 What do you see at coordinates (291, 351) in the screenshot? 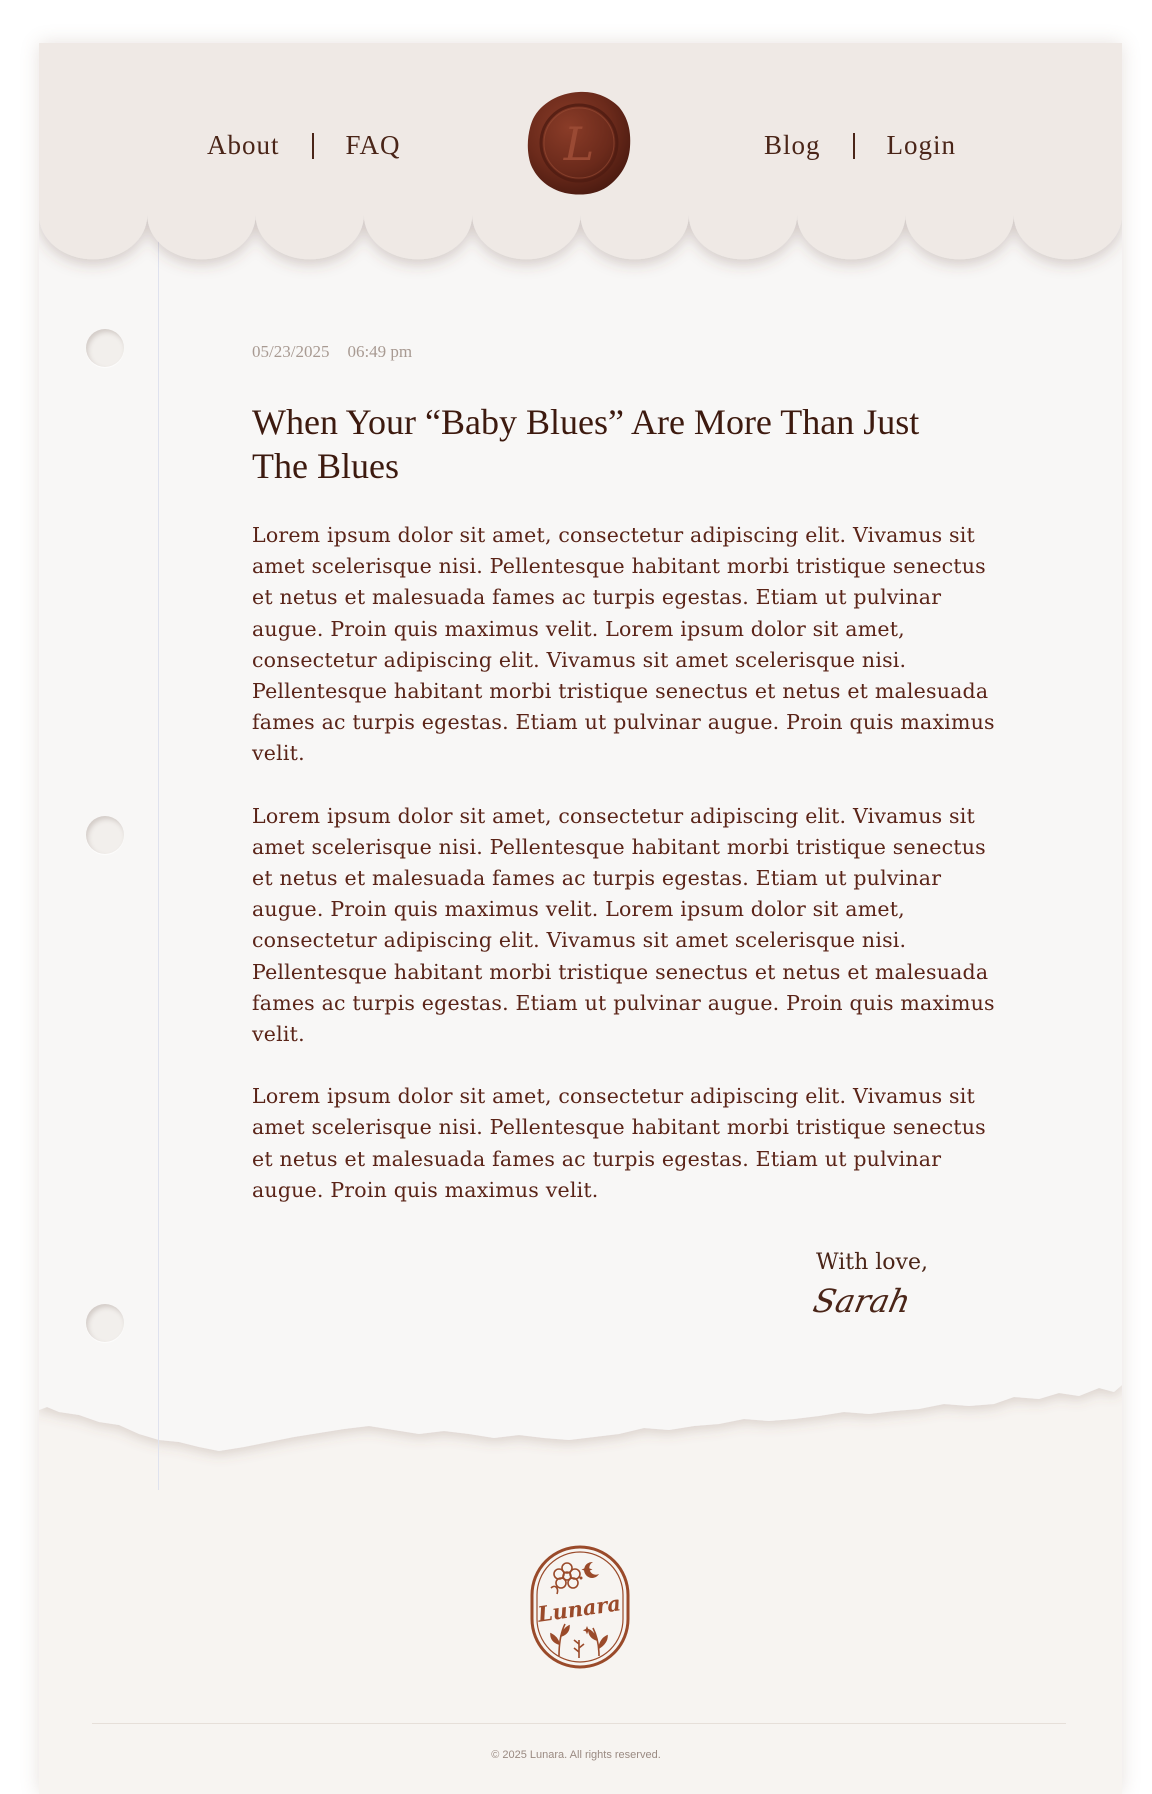
I see `post-date: 05/23/2025` at bounding box center [291, 351].